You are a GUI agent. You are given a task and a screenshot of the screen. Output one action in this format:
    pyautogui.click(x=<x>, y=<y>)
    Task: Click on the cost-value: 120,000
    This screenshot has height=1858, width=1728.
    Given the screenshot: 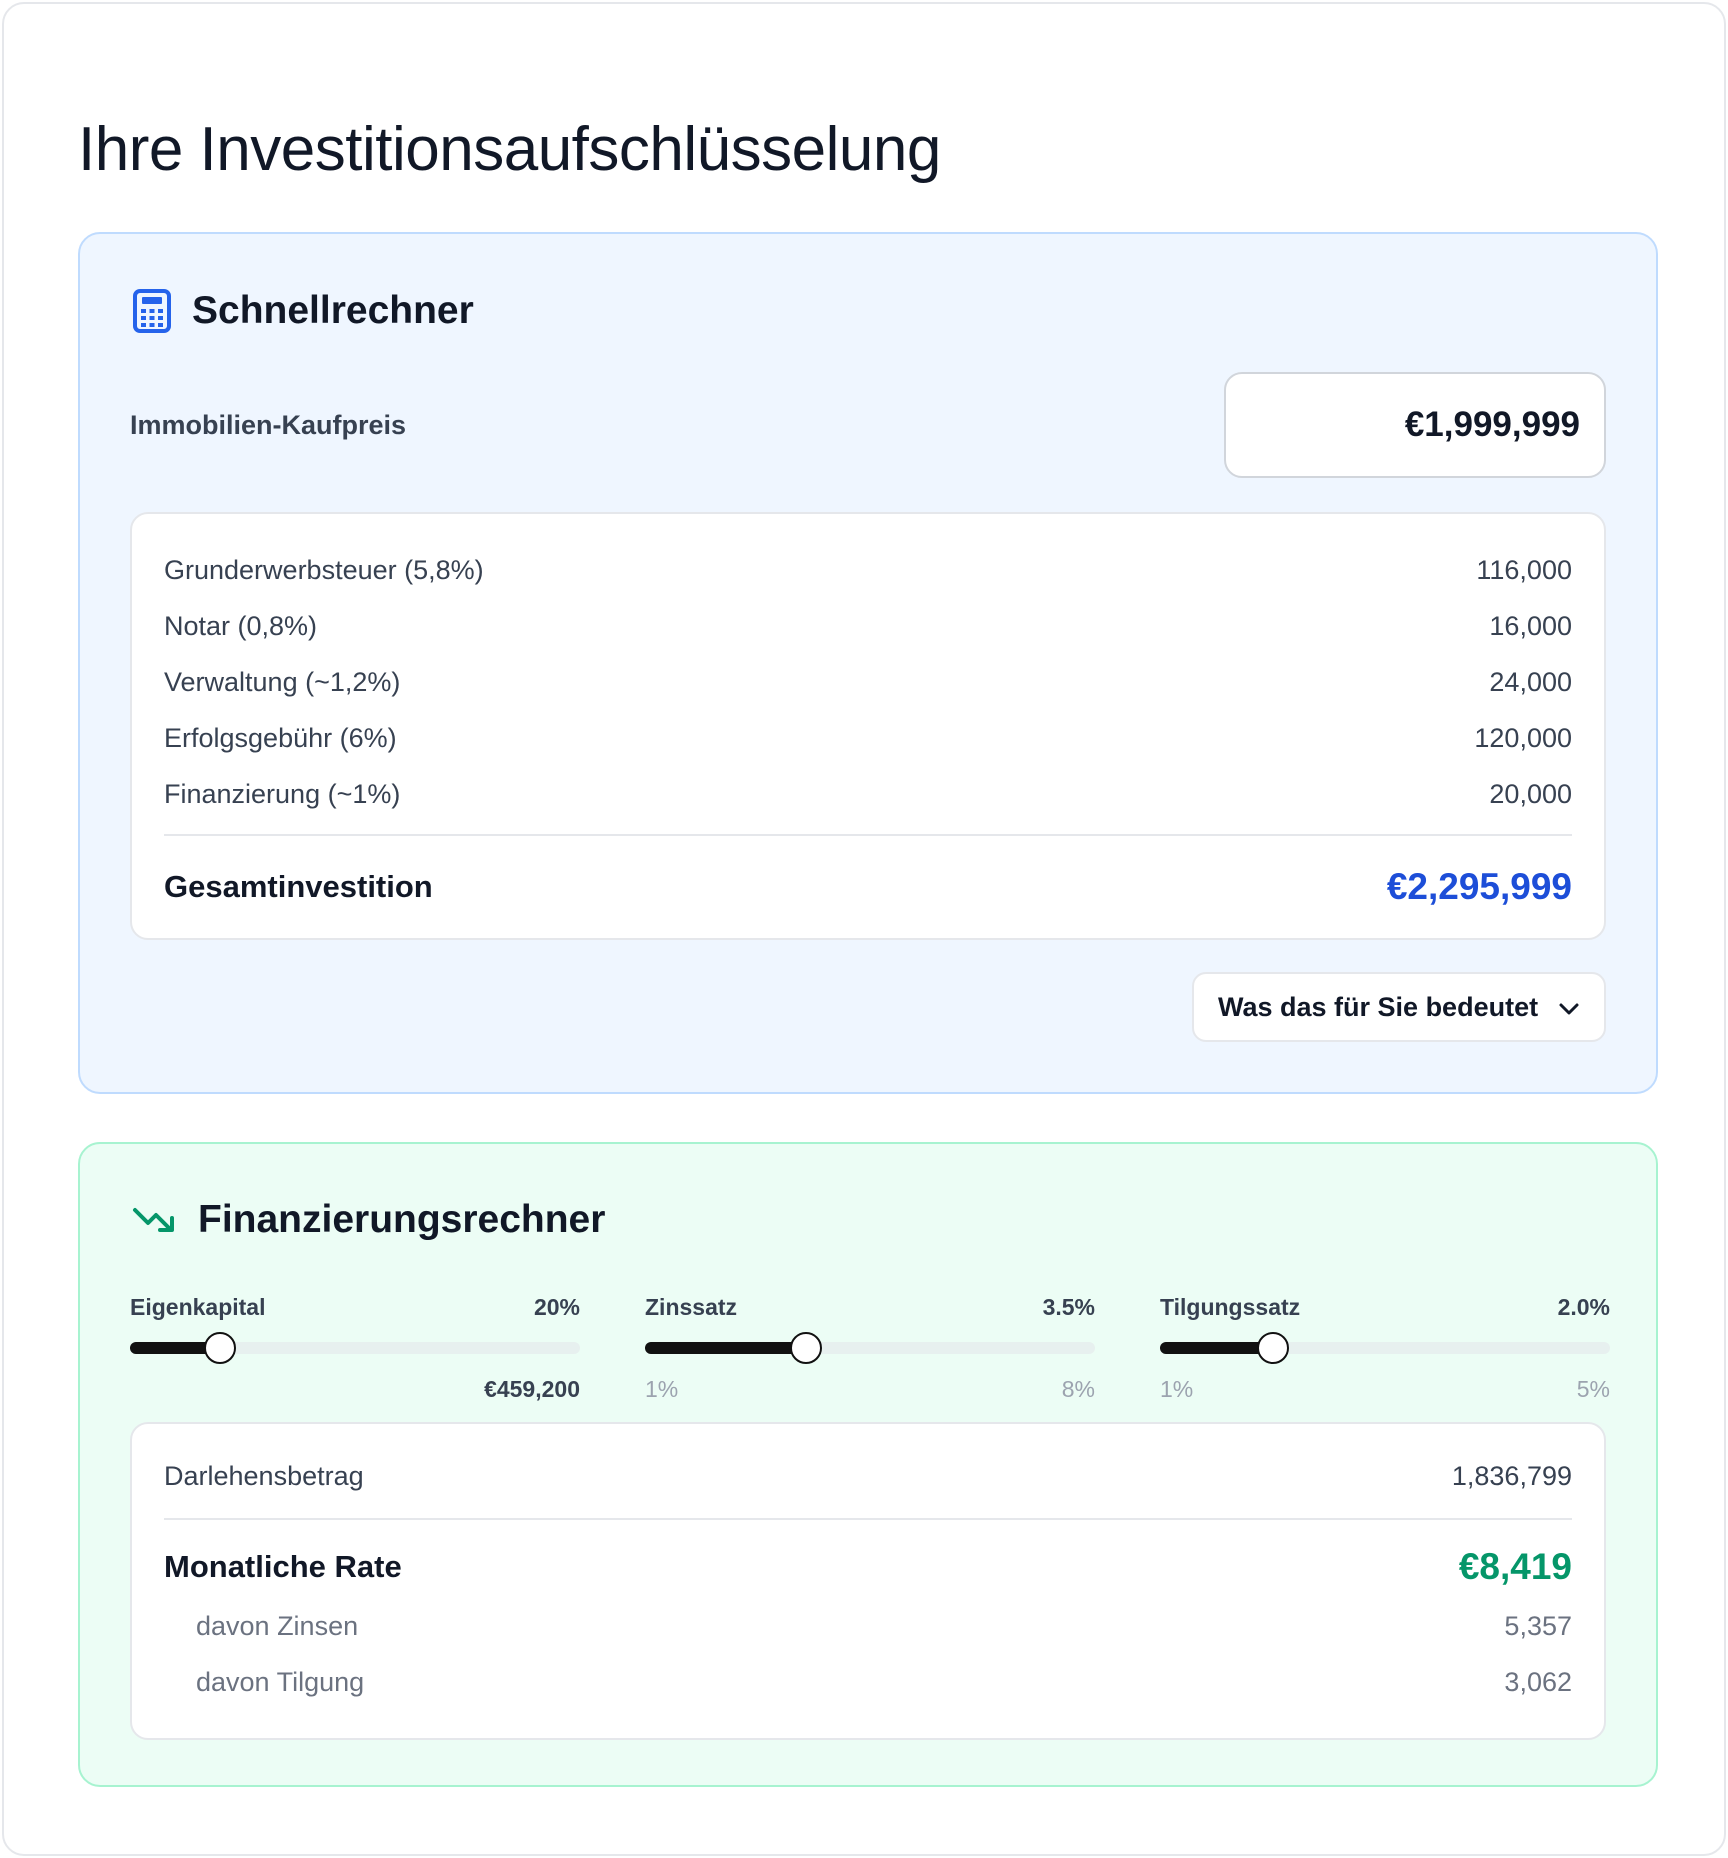 What is the action you would take?
    pyautogui.click(x=1523, y=737)
    